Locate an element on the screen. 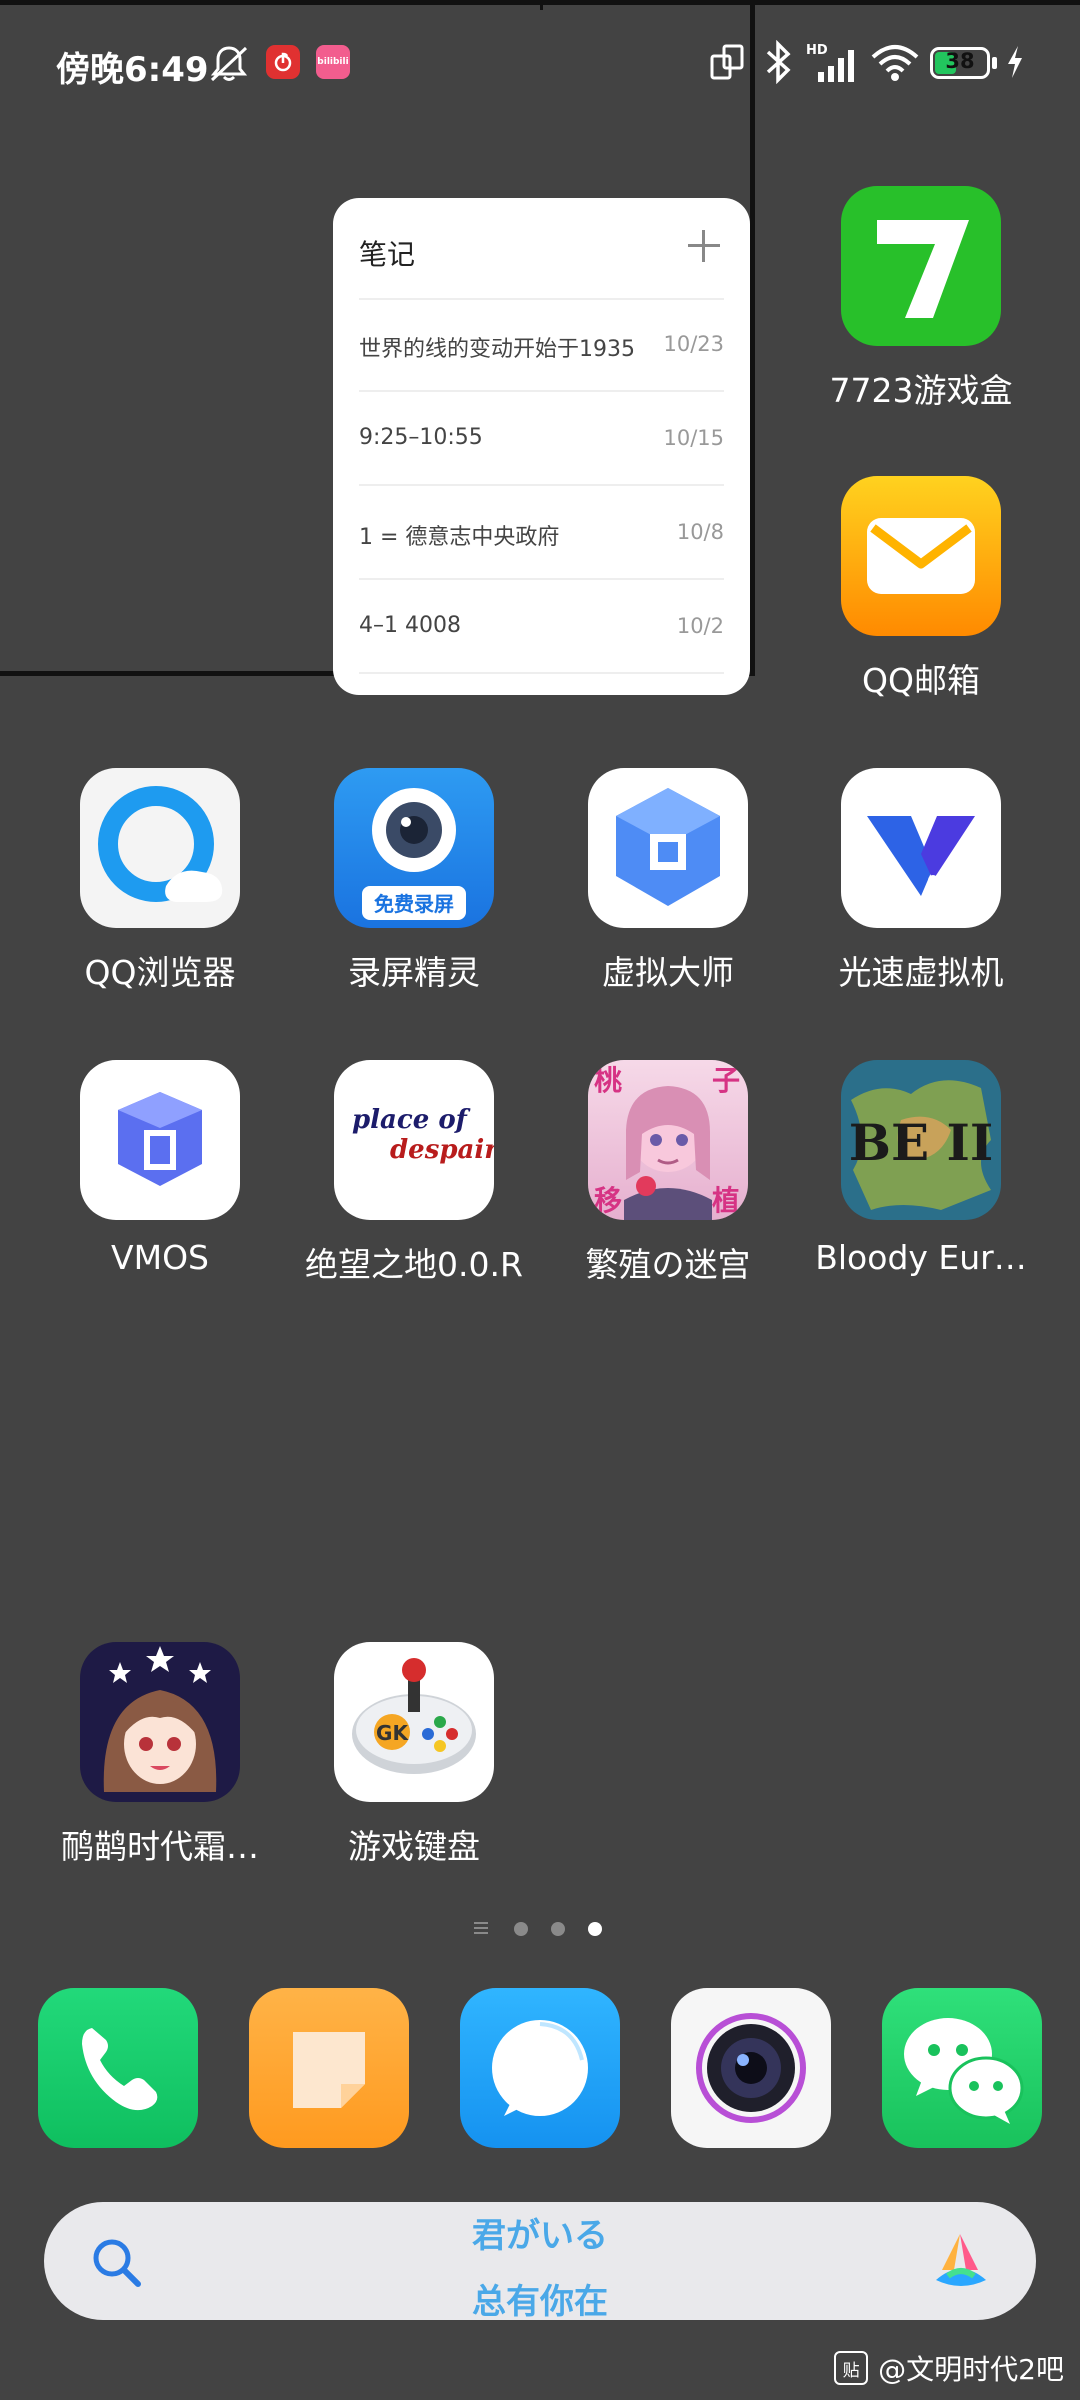  qq-browser-icon is located at coordinates (160, 848).